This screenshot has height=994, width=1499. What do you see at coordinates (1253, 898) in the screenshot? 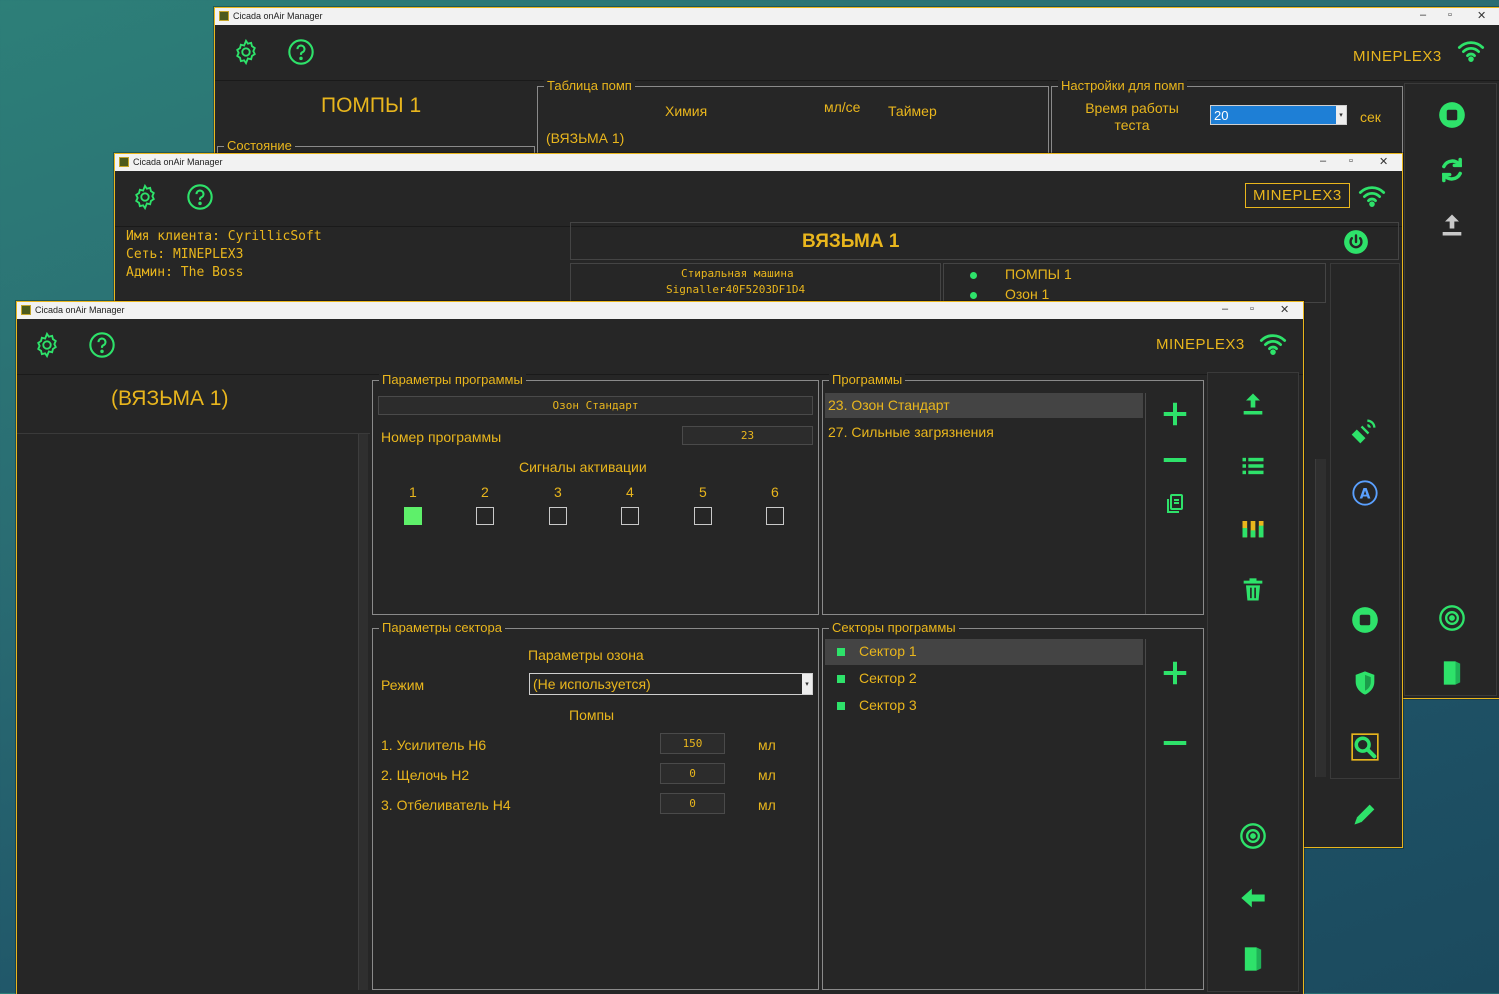
I see `back-arrow-icon` at bounding box center [1253, 898].